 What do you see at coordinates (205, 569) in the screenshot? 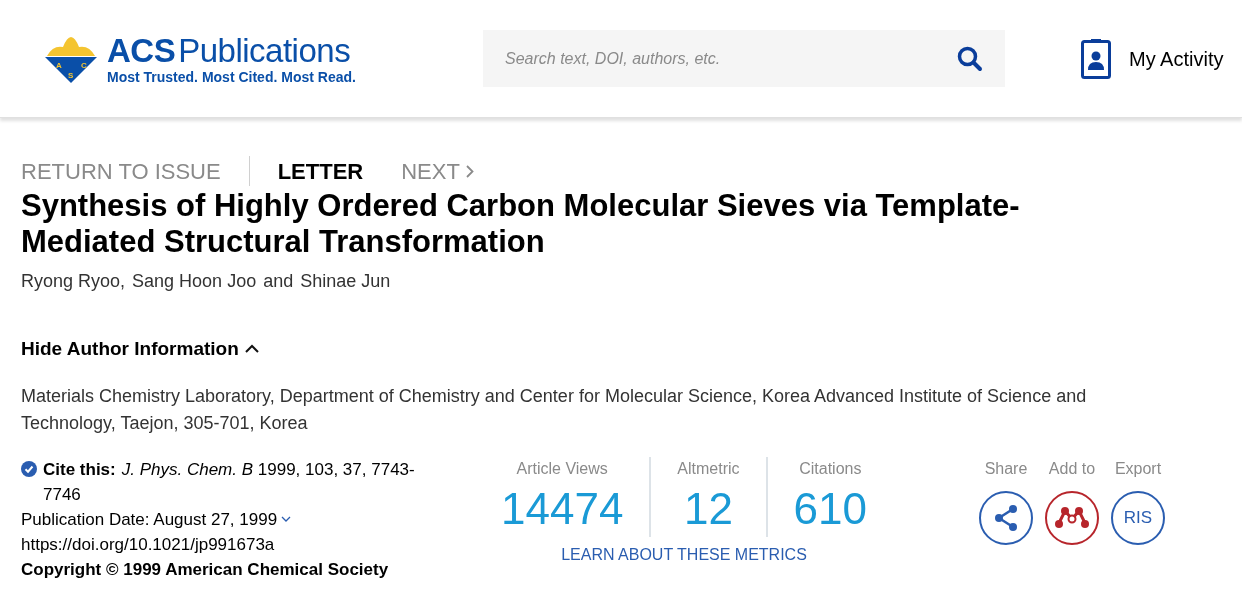
I see `copyright-text: Copyright © 1999 American Chemical Society` at bounding box center [205, 569].